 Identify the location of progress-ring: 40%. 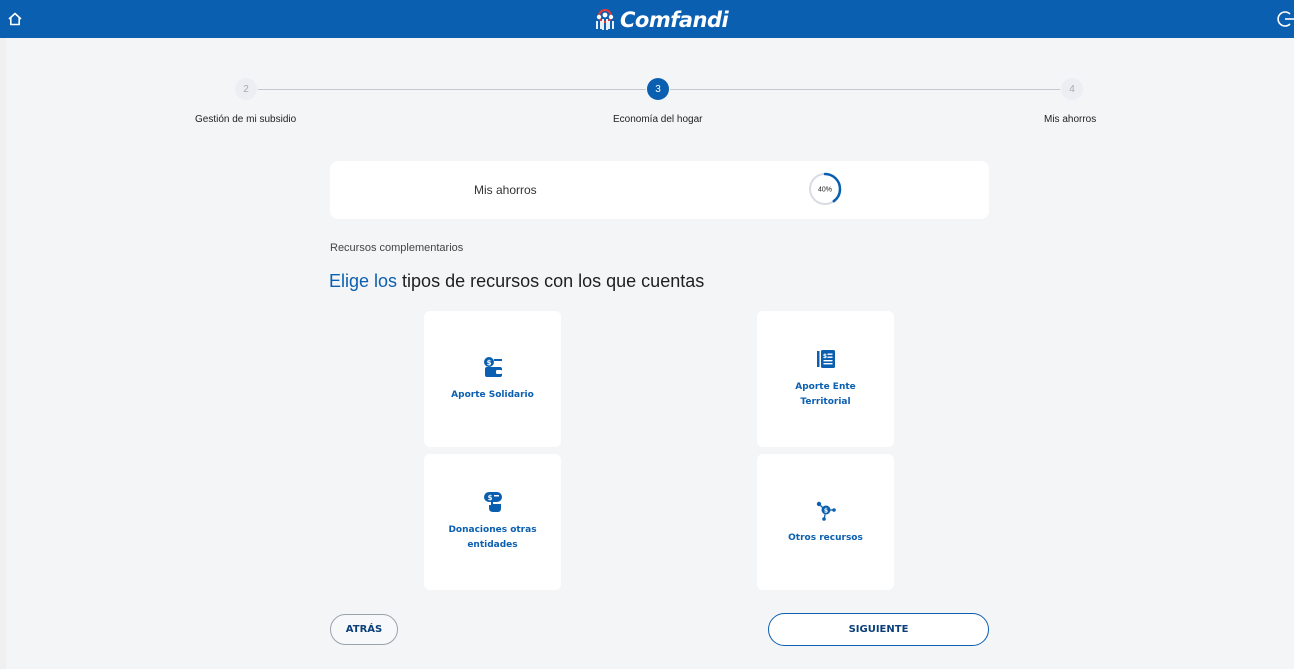
(825, 189).